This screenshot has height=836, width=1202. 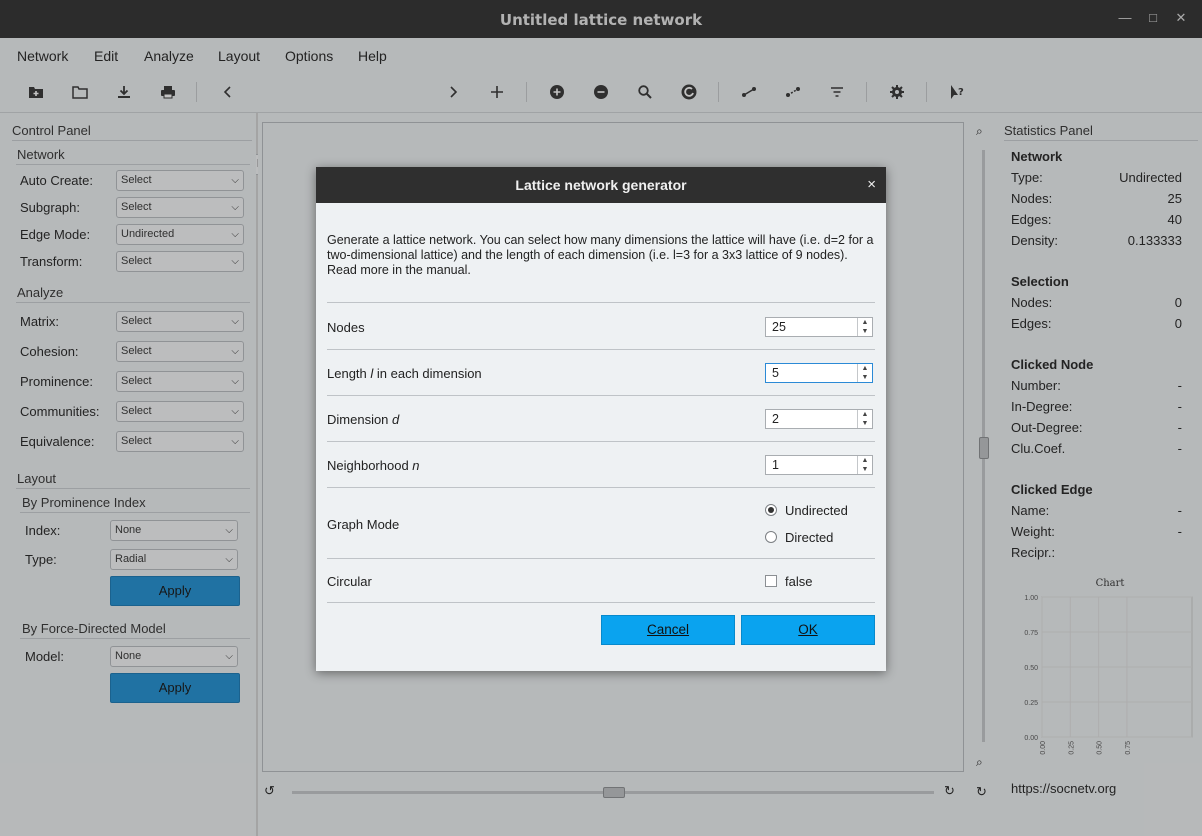 I want to click on undirected-label: Undirected, so click(x=816, y=510).